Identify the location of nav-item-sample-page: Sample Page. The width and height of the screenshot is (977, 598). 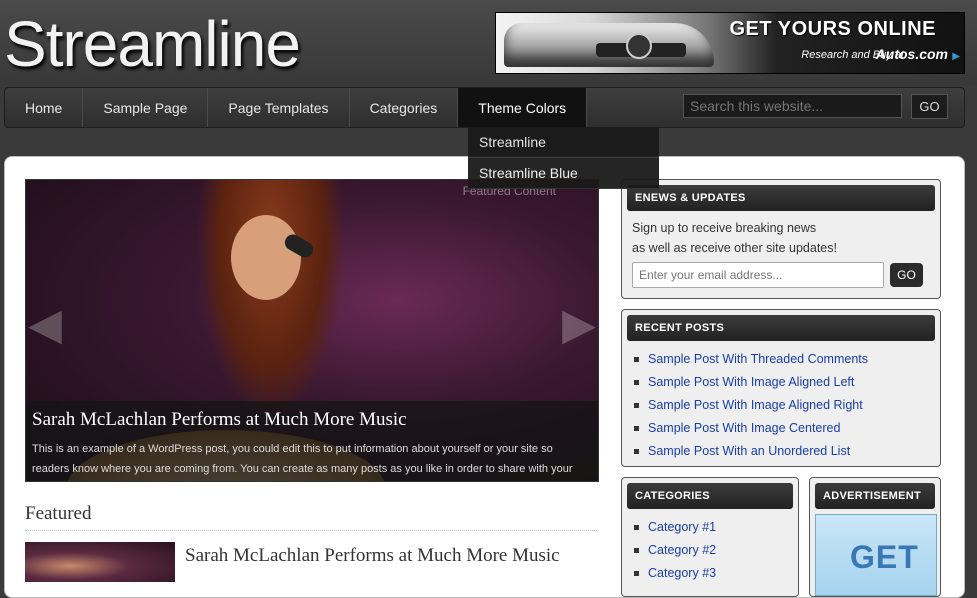
(146, 107).